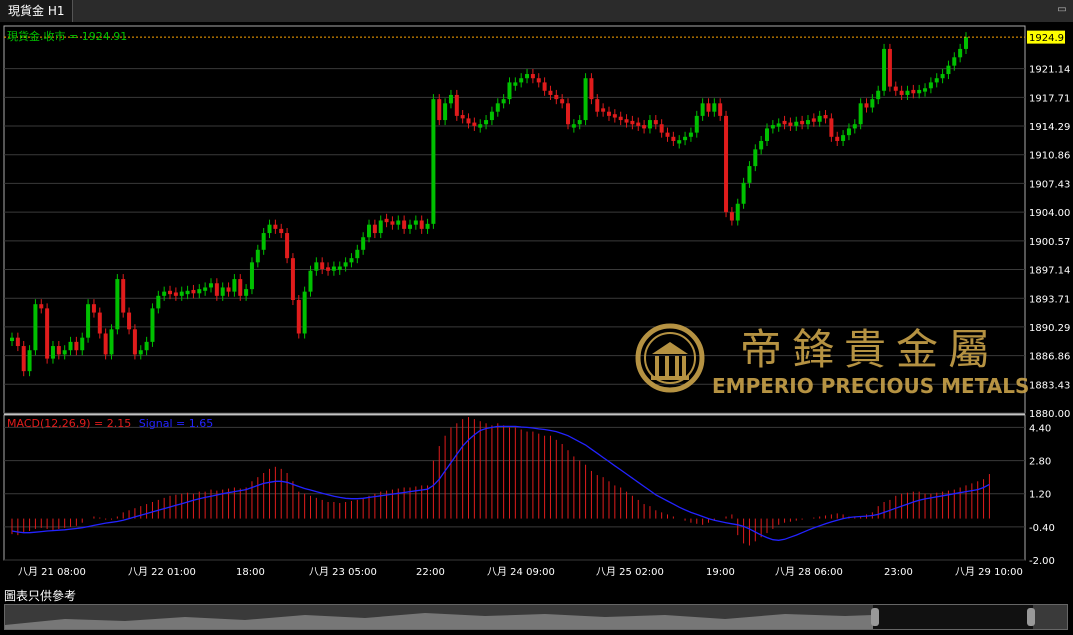 This screenshot has height=635, width=1073. What do you see at coordinates (110, 423) in the screenshot?
I see `macd-panel-title: MACD(12,26,9) = 2.15 Signal = 1.65` at bounding box center [110, 423].